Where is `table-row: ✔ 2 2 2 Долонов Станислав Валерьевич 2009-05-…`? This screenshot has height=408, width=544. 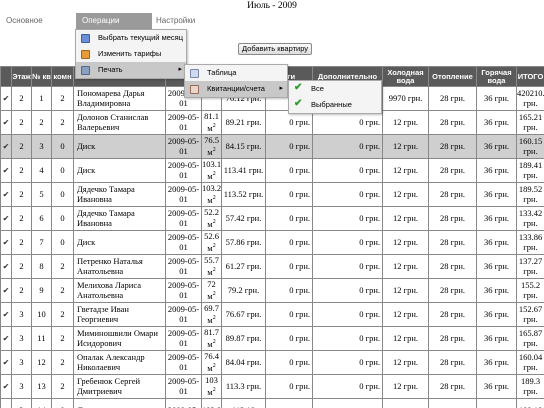 table-row: ✔ 2 2 2 Долонов Станислав Валерьевич 2009-05-… is located at coordinates (272, 122).